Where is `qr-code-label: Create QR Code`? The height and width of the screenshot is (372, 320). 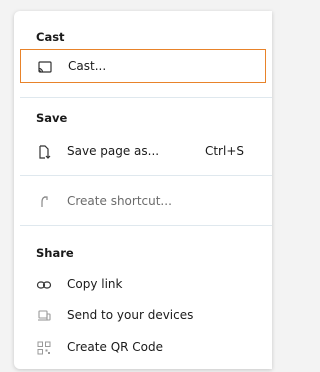 qr-code-label: Create QR Code is located at coordinates (115, 347).